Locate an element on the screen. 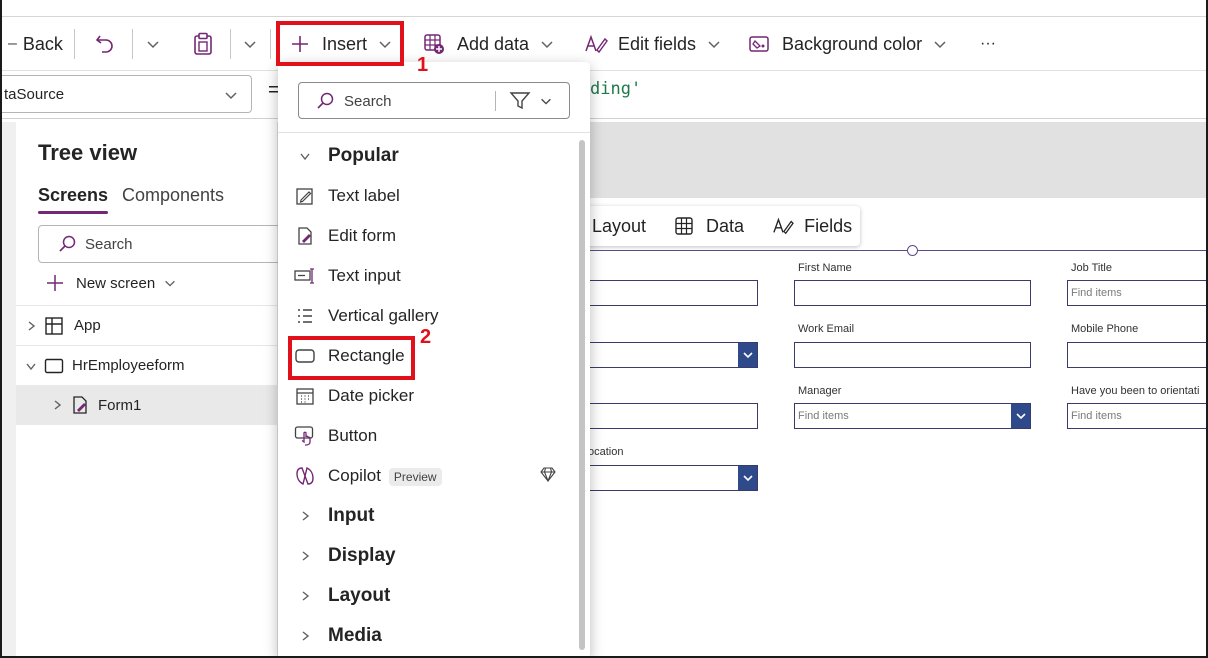 The height and width of the screenshot is (658, 1208). orientation-combobox: Find items is located at coordinates (1136, 416).